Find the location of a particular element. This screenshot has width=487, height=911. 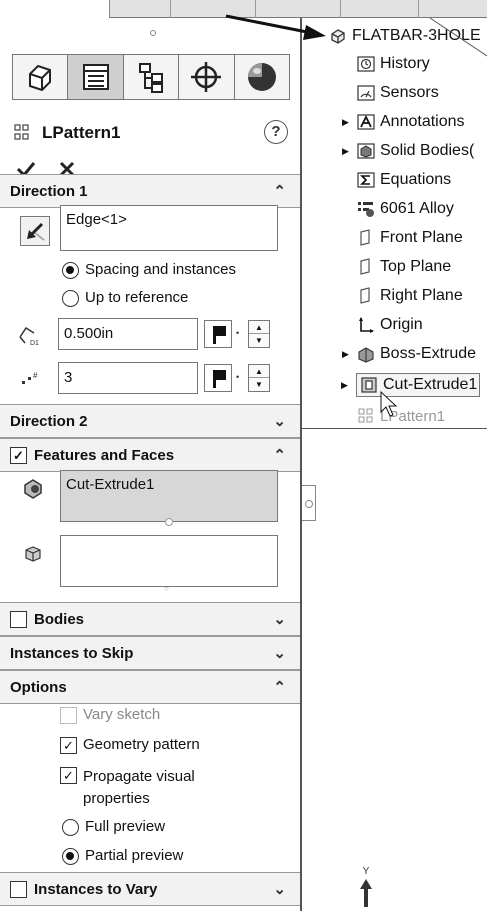

linear-pattern-icon is located at coordinates (366, 416).